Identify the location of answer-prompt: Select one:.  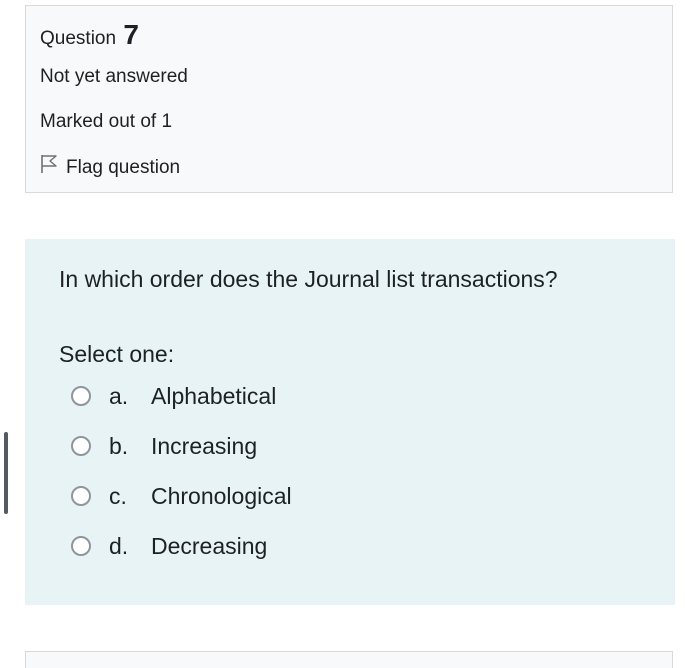
(117, 354).